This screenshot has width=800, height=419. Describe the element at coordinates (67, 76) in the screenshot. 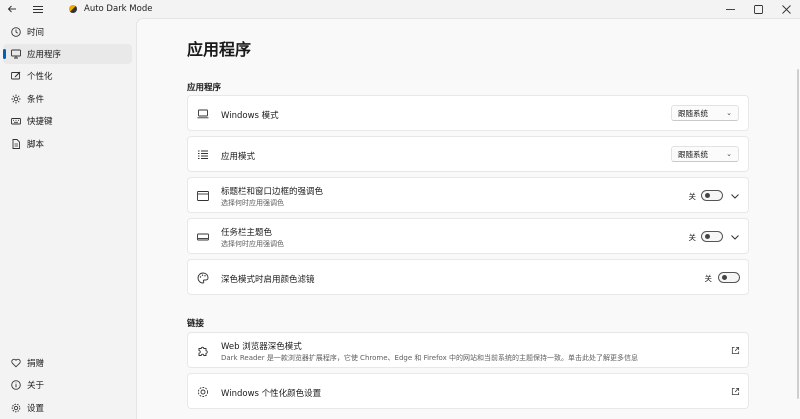

I see `sidebar-item-personalize: 个性化` at that location.